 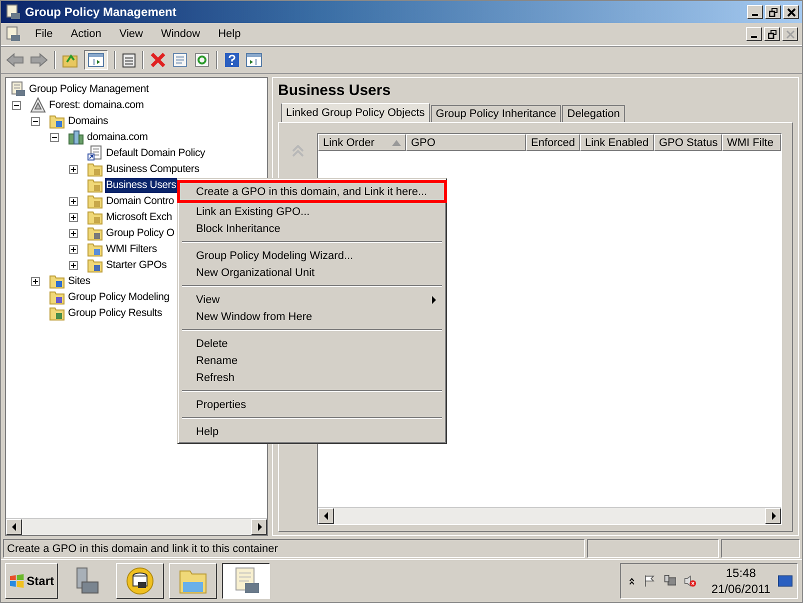 I want to click on menu-item: Block Inheritance, so click(x=312, y=228).